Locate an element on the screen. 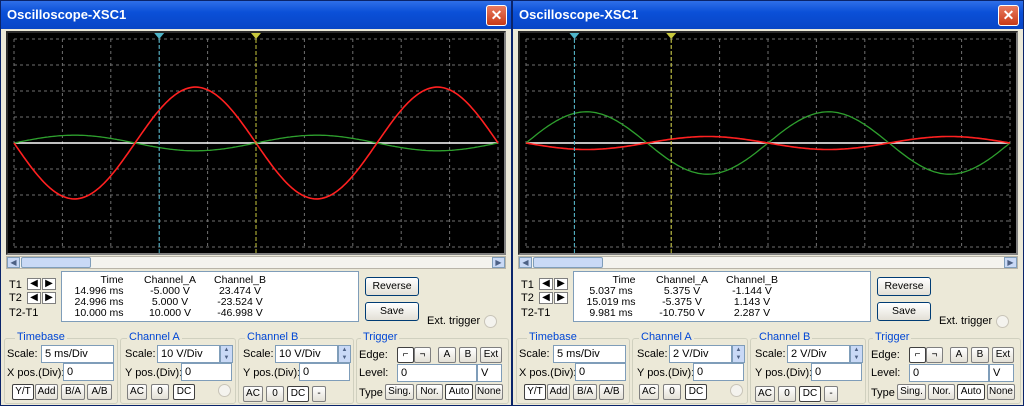  x-icon: ✕ is located at coordinates (496, 15).